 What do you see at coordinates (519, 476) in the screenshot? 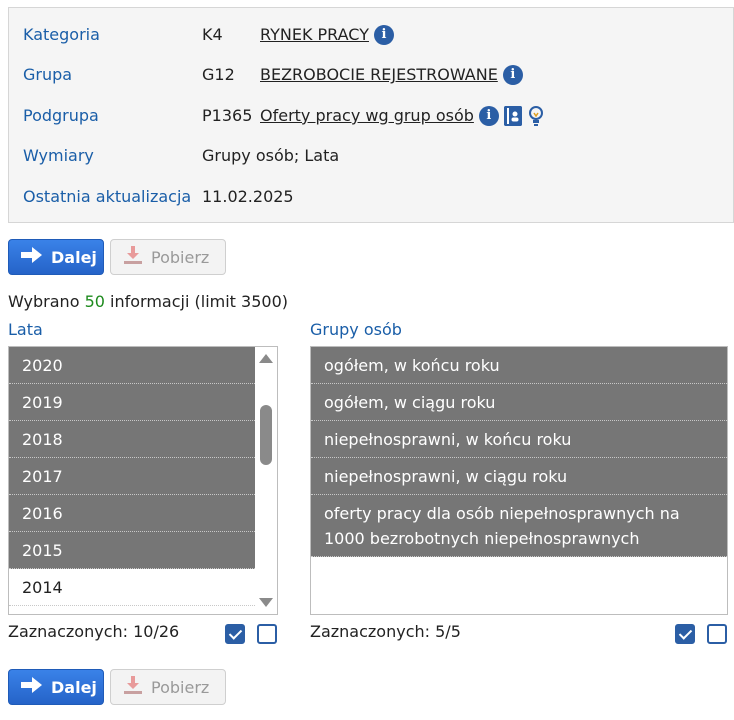
I see `list-item: niepełnosprawni, w ciągu roku` at bounding box center [519, 476].